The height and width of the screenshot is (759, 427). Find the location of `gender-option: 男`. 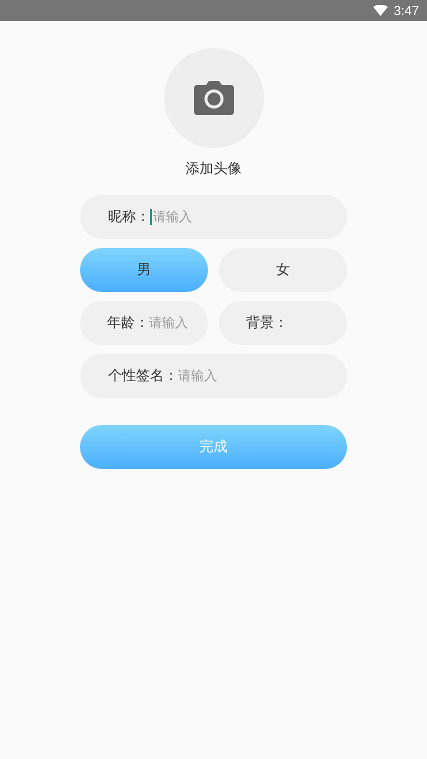

gender-option: 男 is located at coordinates (144, 270).